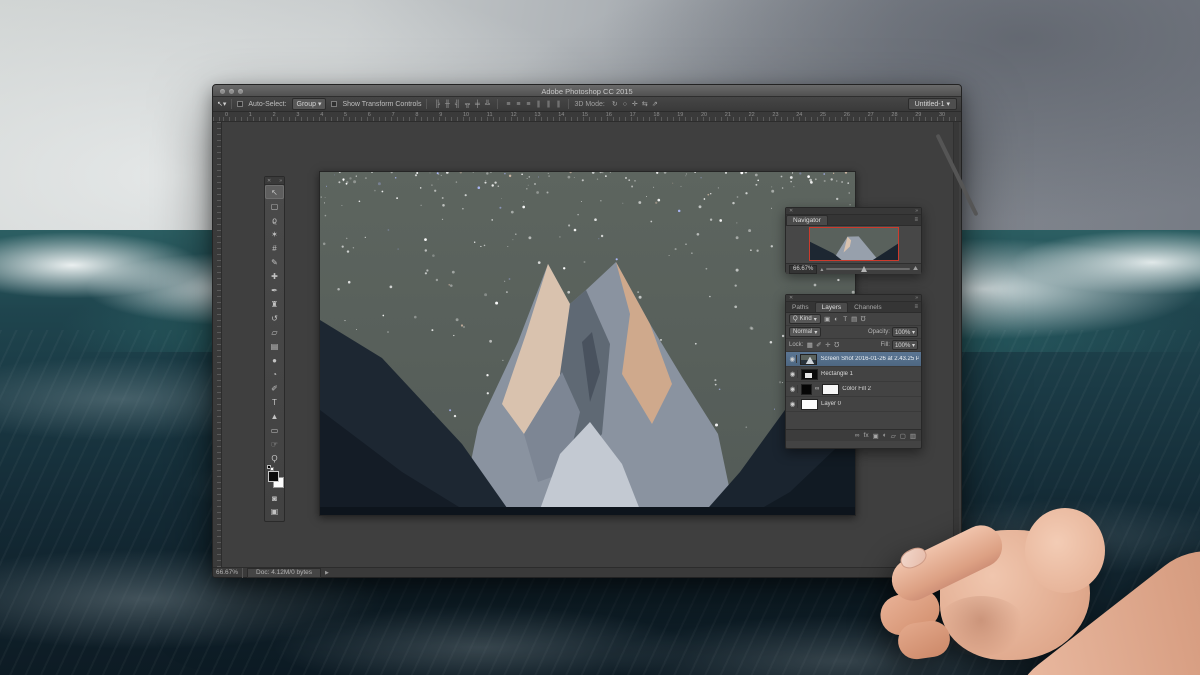  I want to click on filter-adjustment-layers-icon: ◐, so click(836, 319).